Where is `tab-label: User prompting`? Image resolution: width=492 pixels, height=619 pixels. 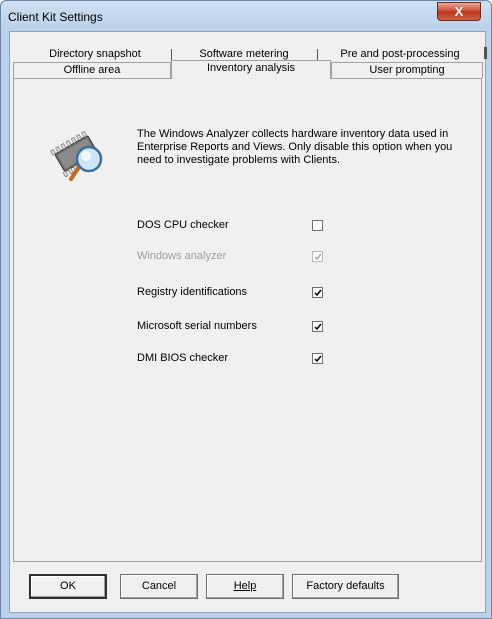 tab-label: User prompting is located at coordinates (407, 70).